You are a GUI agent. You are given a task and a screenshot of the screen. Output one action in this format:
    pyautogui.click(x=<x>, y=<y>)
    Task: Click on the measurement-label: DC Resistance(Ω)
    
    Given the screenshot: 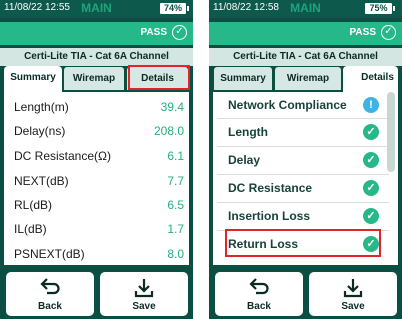 What is the action you would take?
    pyautogui.click(x=62, y=156)
    